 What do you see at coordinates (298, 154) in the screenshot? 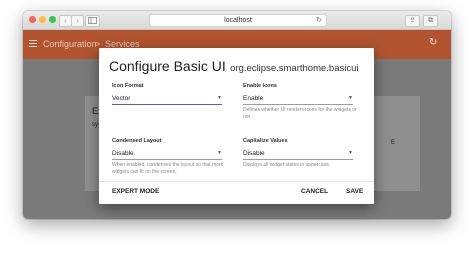
I see `capitalize-values-select: Disable ▼` at bounding box center [298, 154].